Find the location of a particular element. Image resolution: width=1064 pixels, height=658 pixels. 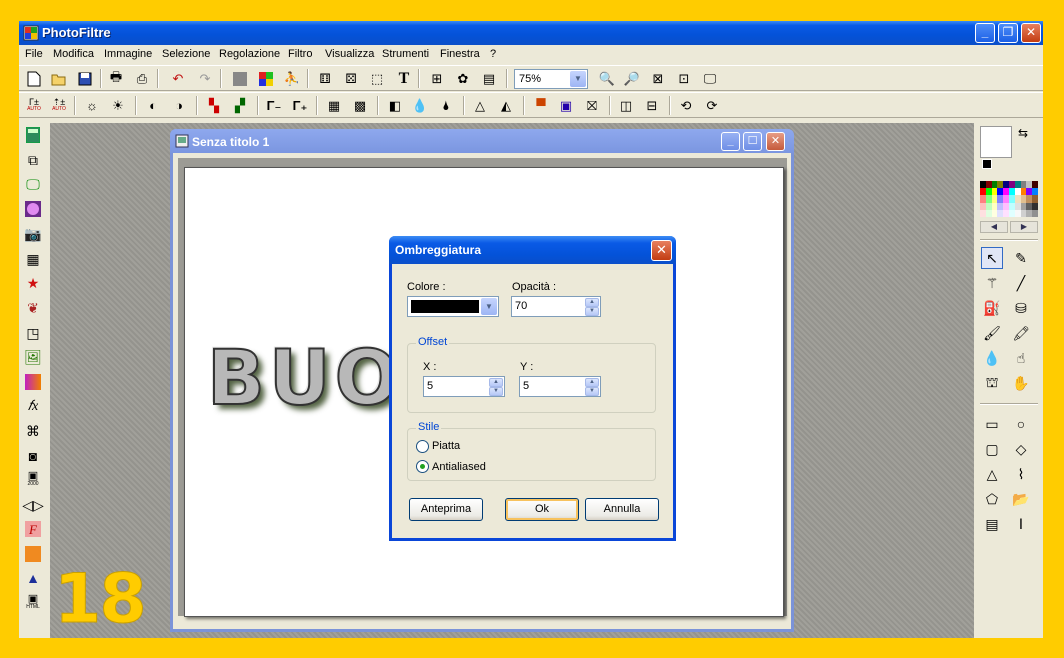

filter-texture-button: ▩ is located at coordinates (360, 105).